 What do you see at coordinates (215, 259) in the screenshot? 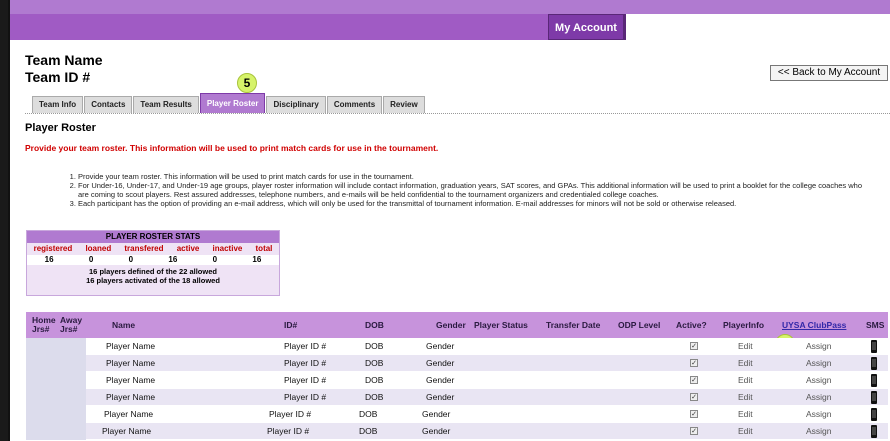
I see `stats-val-inactive: 0` at bounding box center [215, 259].